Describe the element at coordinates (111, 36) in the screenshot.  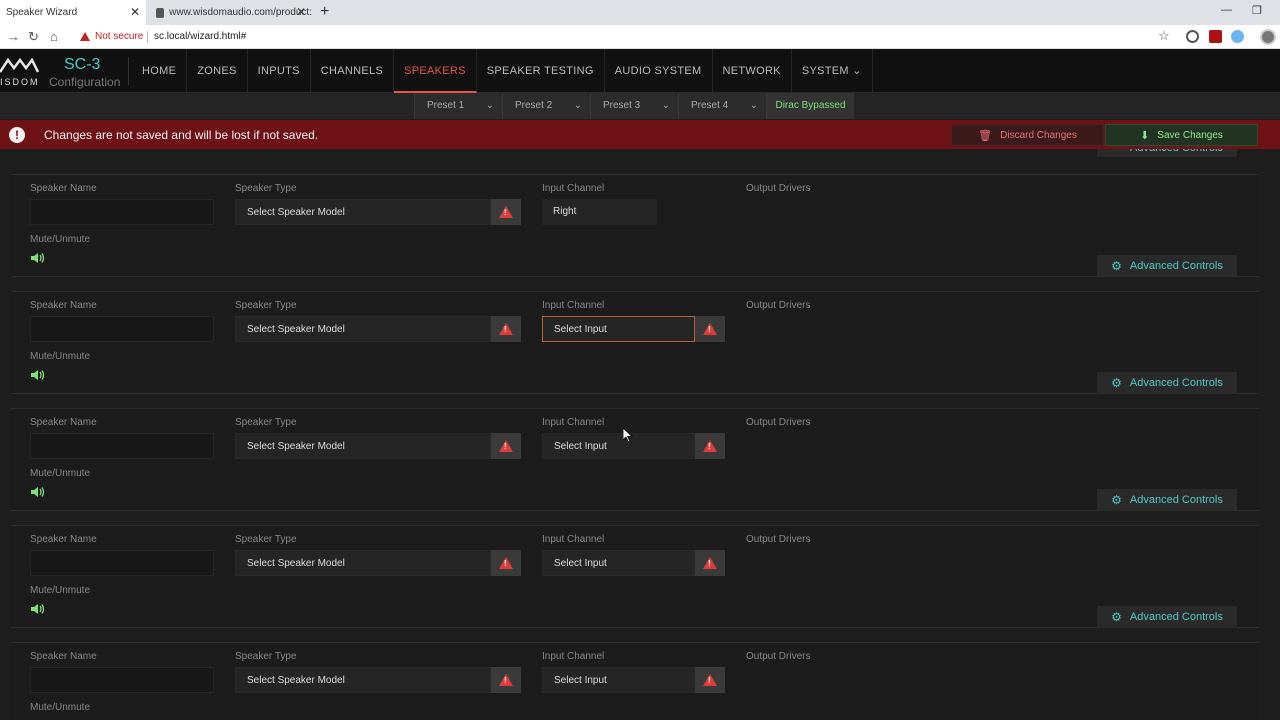
I see `security-indicator: Not secure` at that location.